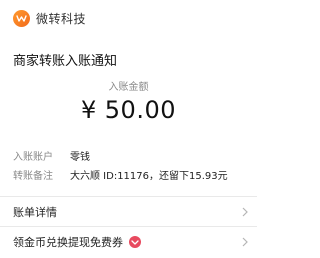 This screenshot has width=320, height=258. Describe the element at coordinates (128, 18) in the screenshot. I see `header: 微转科技` at that location.